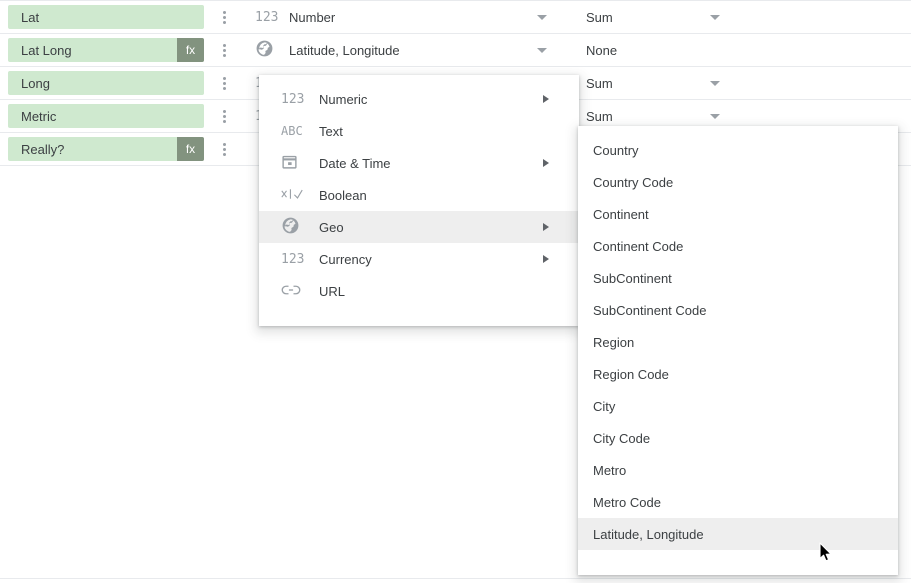 The height and width of the screenshot is (583, 911). I want to click on menu-item-label: Geo, so click(331, 227).